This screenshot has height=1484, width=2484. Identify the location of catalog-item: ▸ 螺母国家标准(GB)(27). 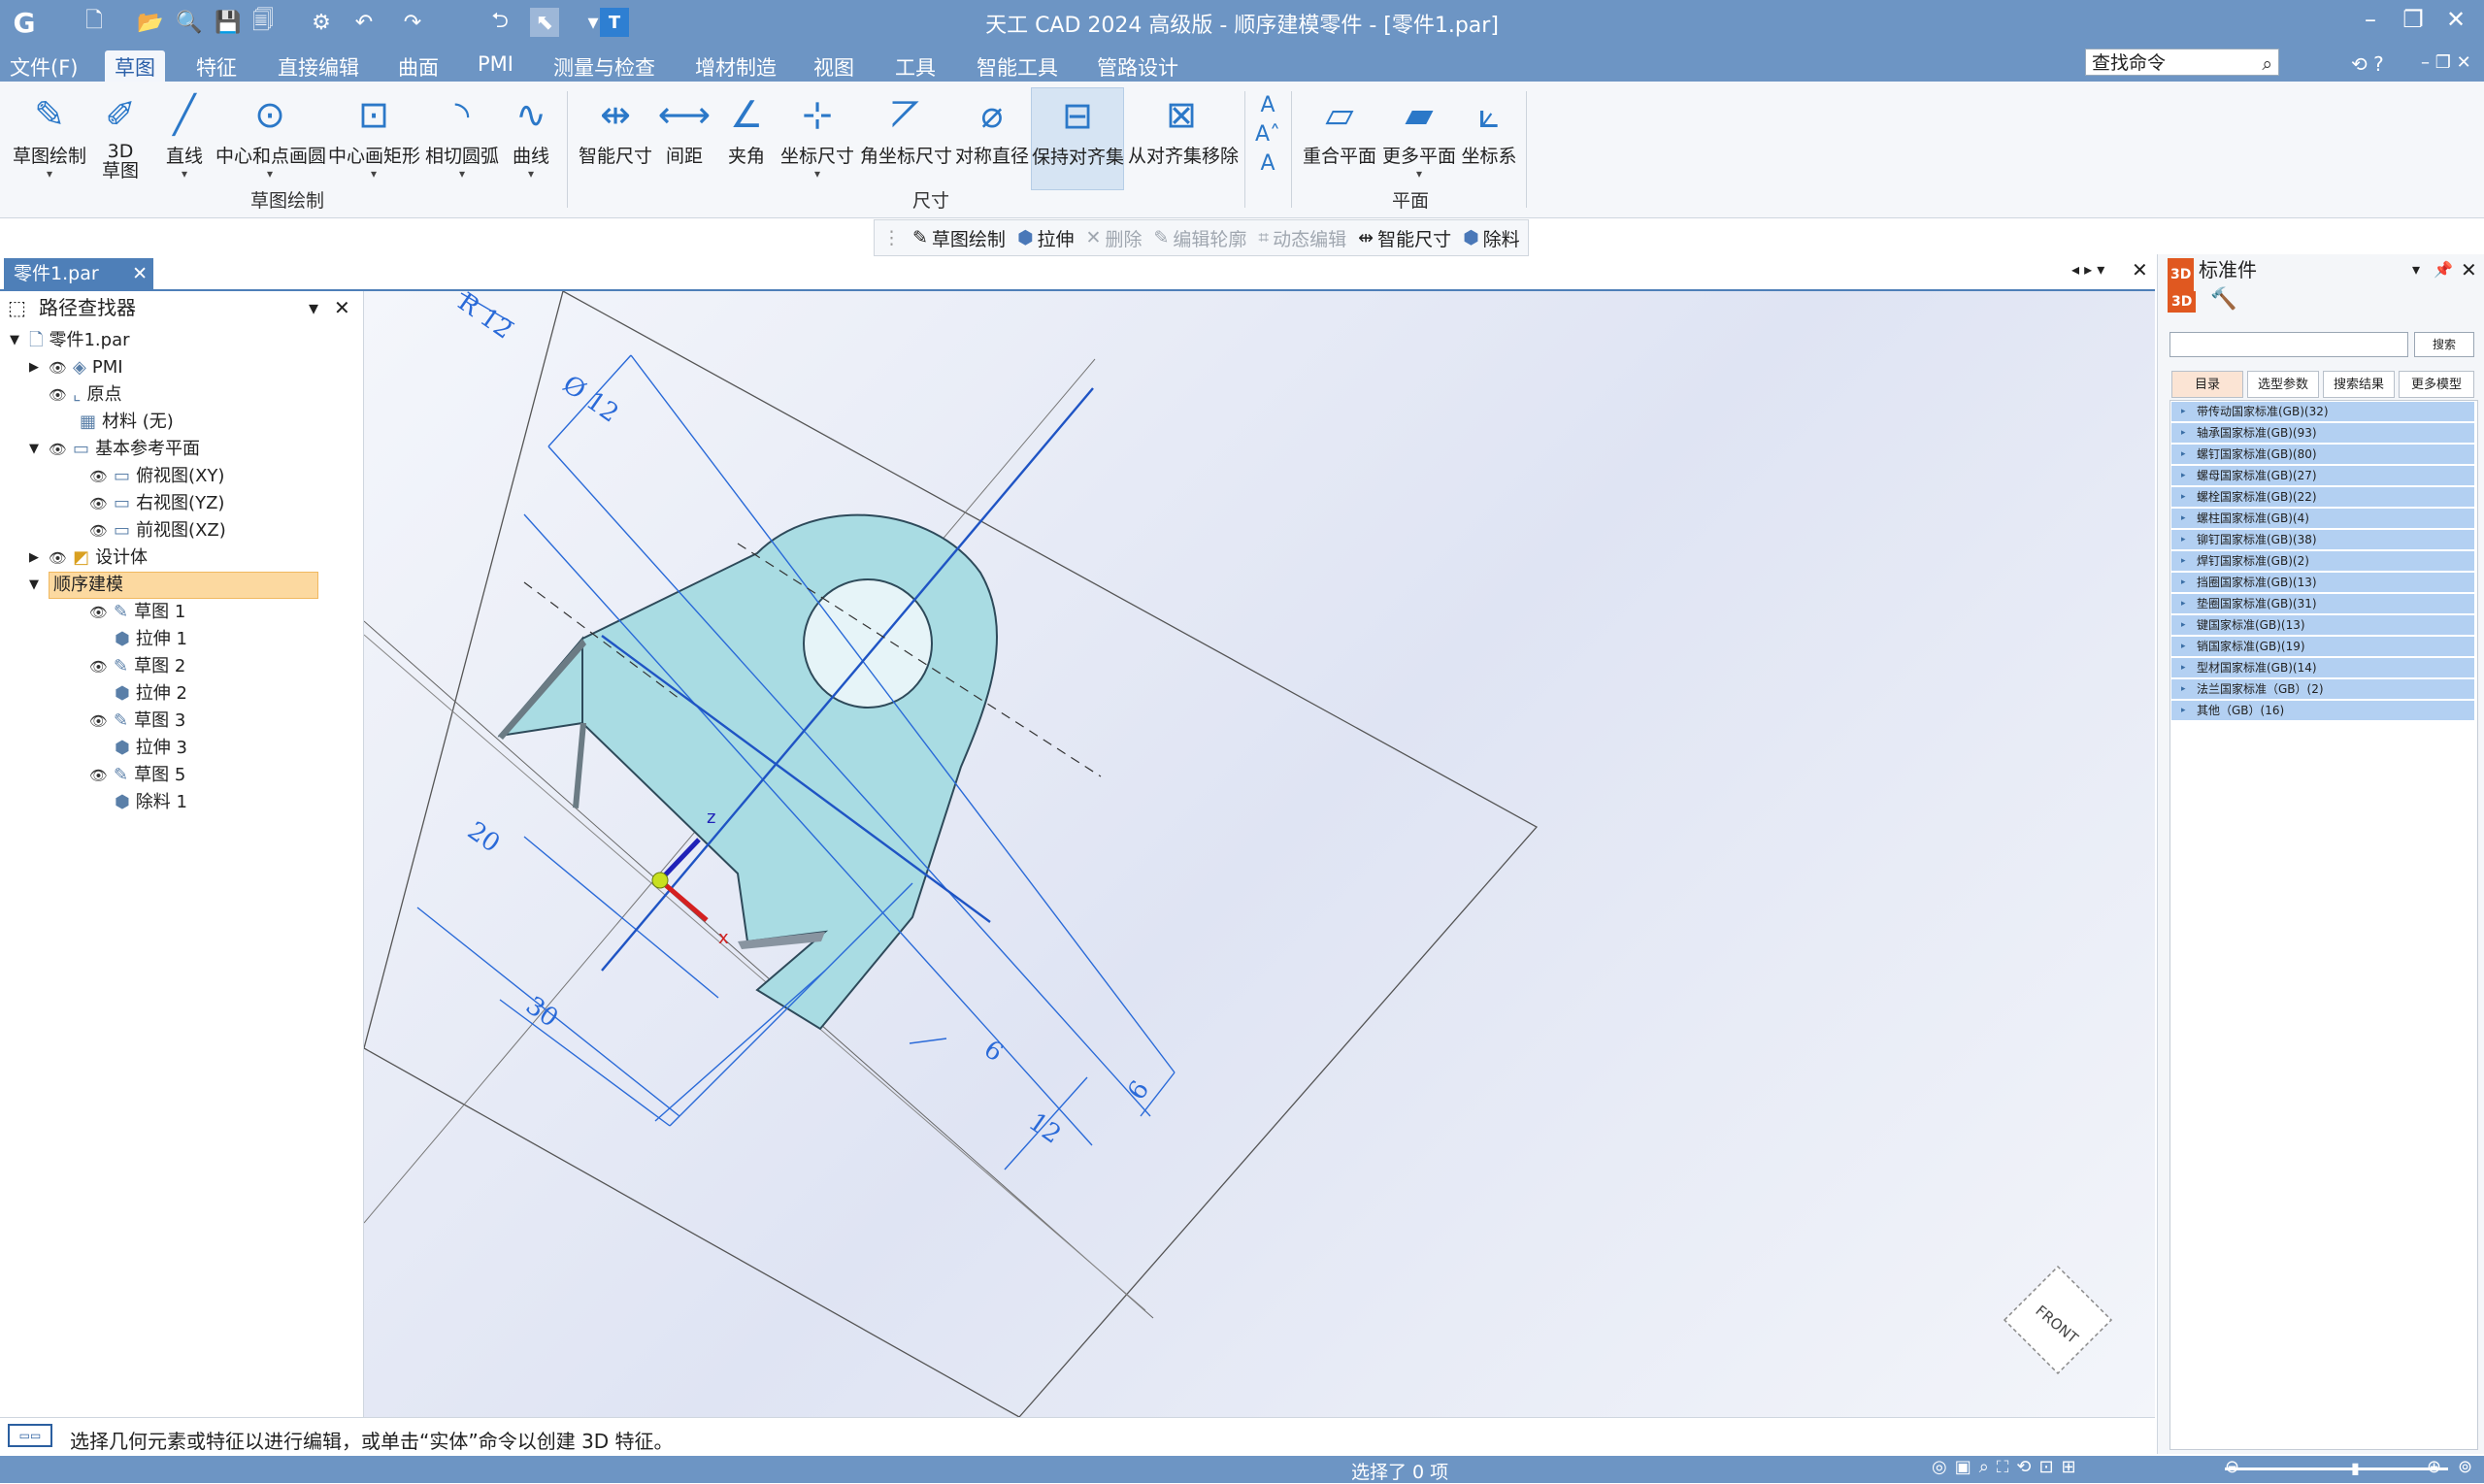
(2322, 476).